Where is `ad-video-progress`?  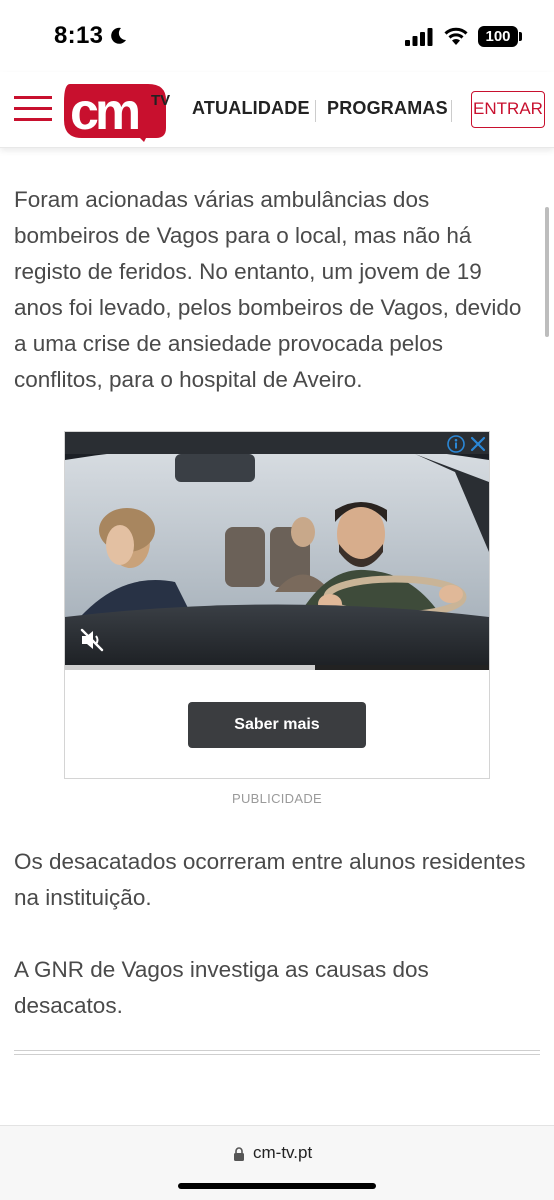 ad-video-progress is located at coordinates (190, 667).